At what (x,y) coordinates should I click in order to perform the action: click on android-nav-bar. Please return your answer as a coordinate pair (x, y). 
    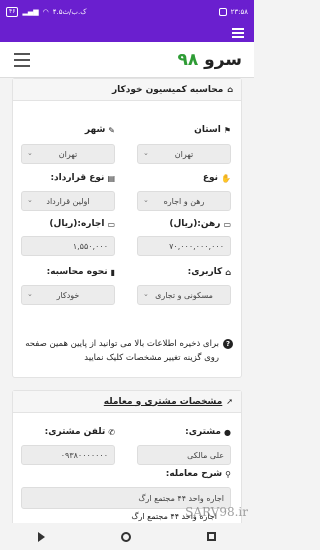
    Looking at the image, I should click on (127, 536).